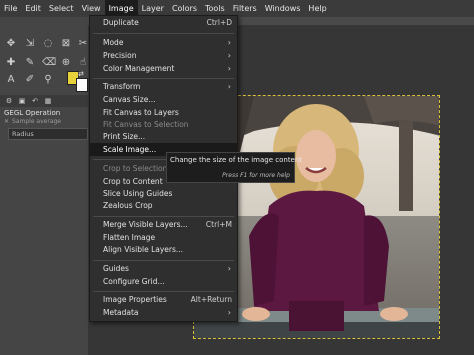  What do you see at coordinates (128, 205) in the screenshot?
I see `zealous-crop-label: Zealous Crop` at bounding box center [128, 205].